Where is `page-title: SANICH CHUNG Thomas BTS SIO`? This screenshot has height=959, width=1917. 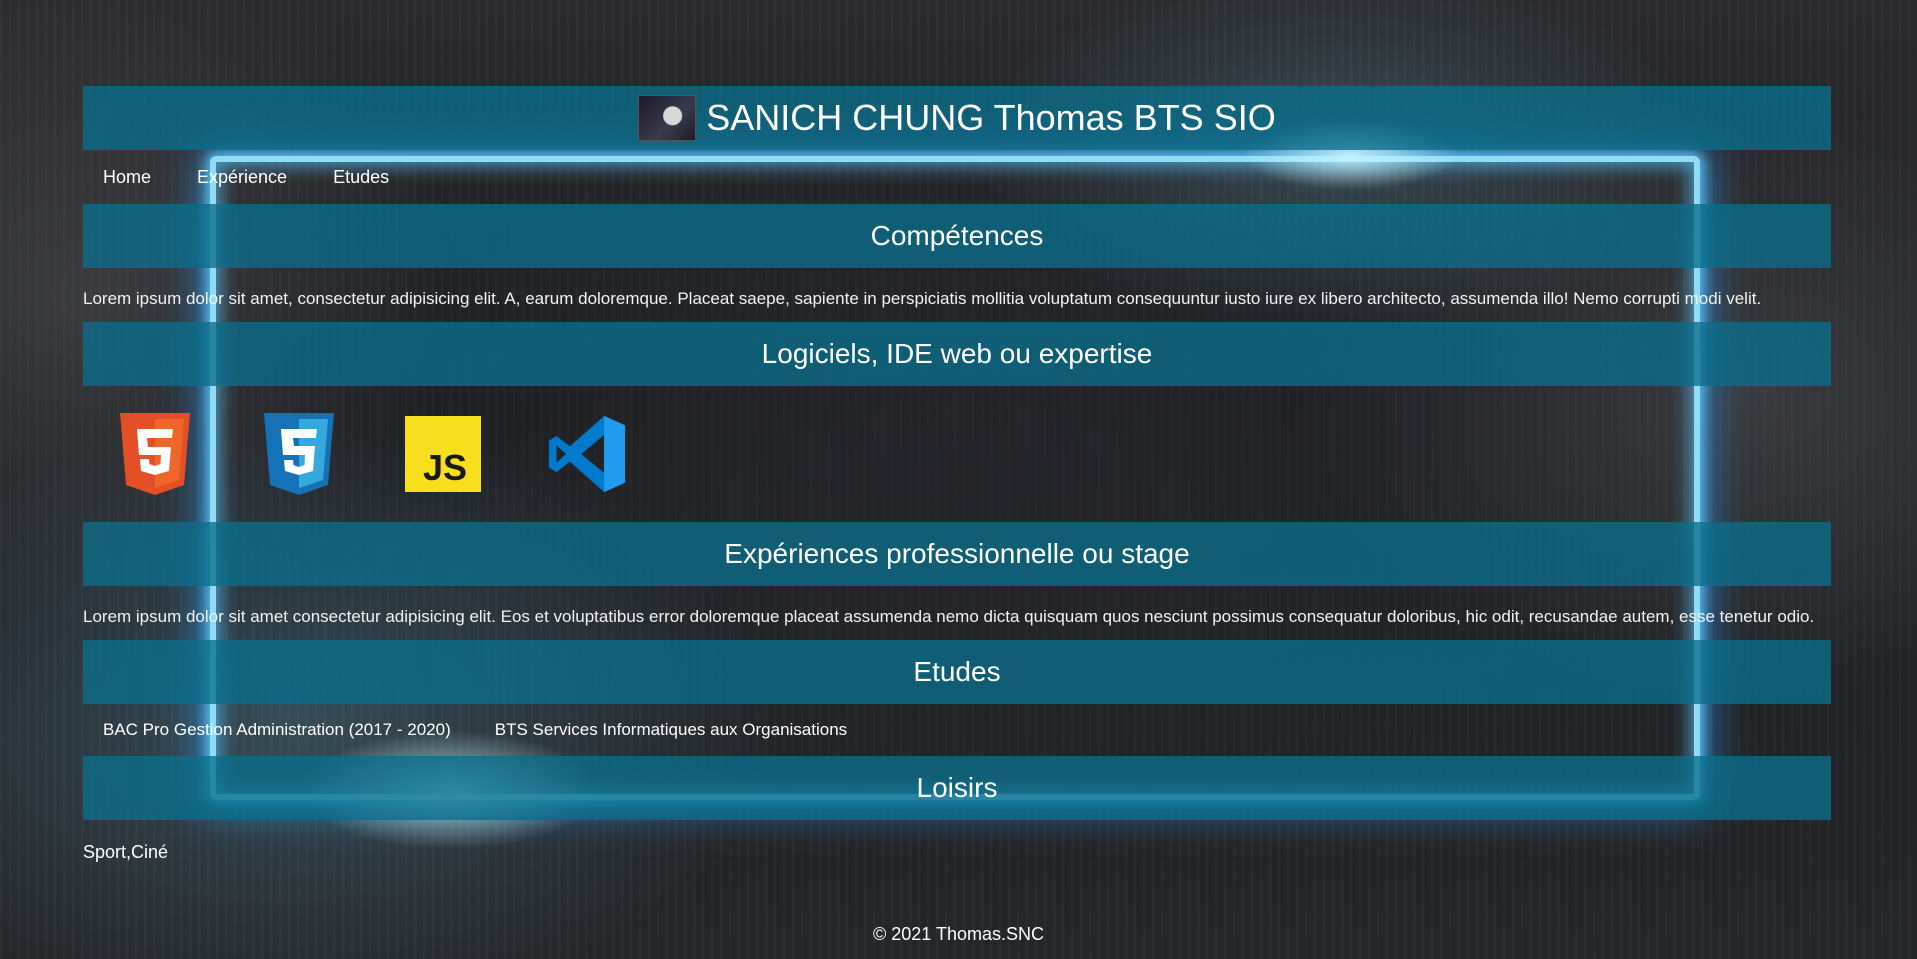
page-title: SANICH CHUNG Thomas BTS SIO is located at coordinates (991, 117).